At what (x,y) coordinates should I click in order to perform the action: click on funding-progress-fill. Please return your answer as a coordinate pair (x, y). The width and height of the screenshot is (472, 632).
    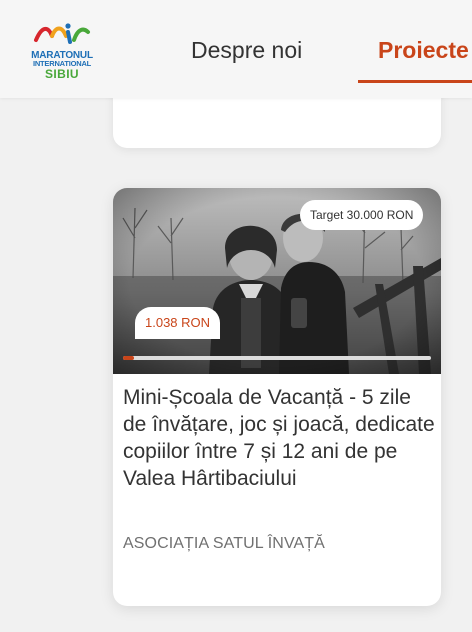
    Looking at the image, I should click on (128, 358).